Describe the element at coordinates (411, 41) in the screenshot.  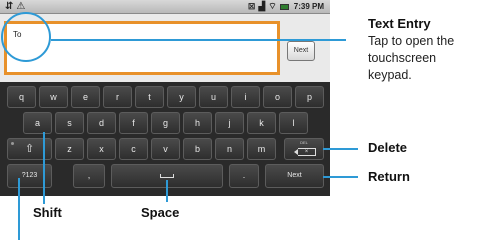
I see `text-entry-line-1: Tap to open the` at that location.